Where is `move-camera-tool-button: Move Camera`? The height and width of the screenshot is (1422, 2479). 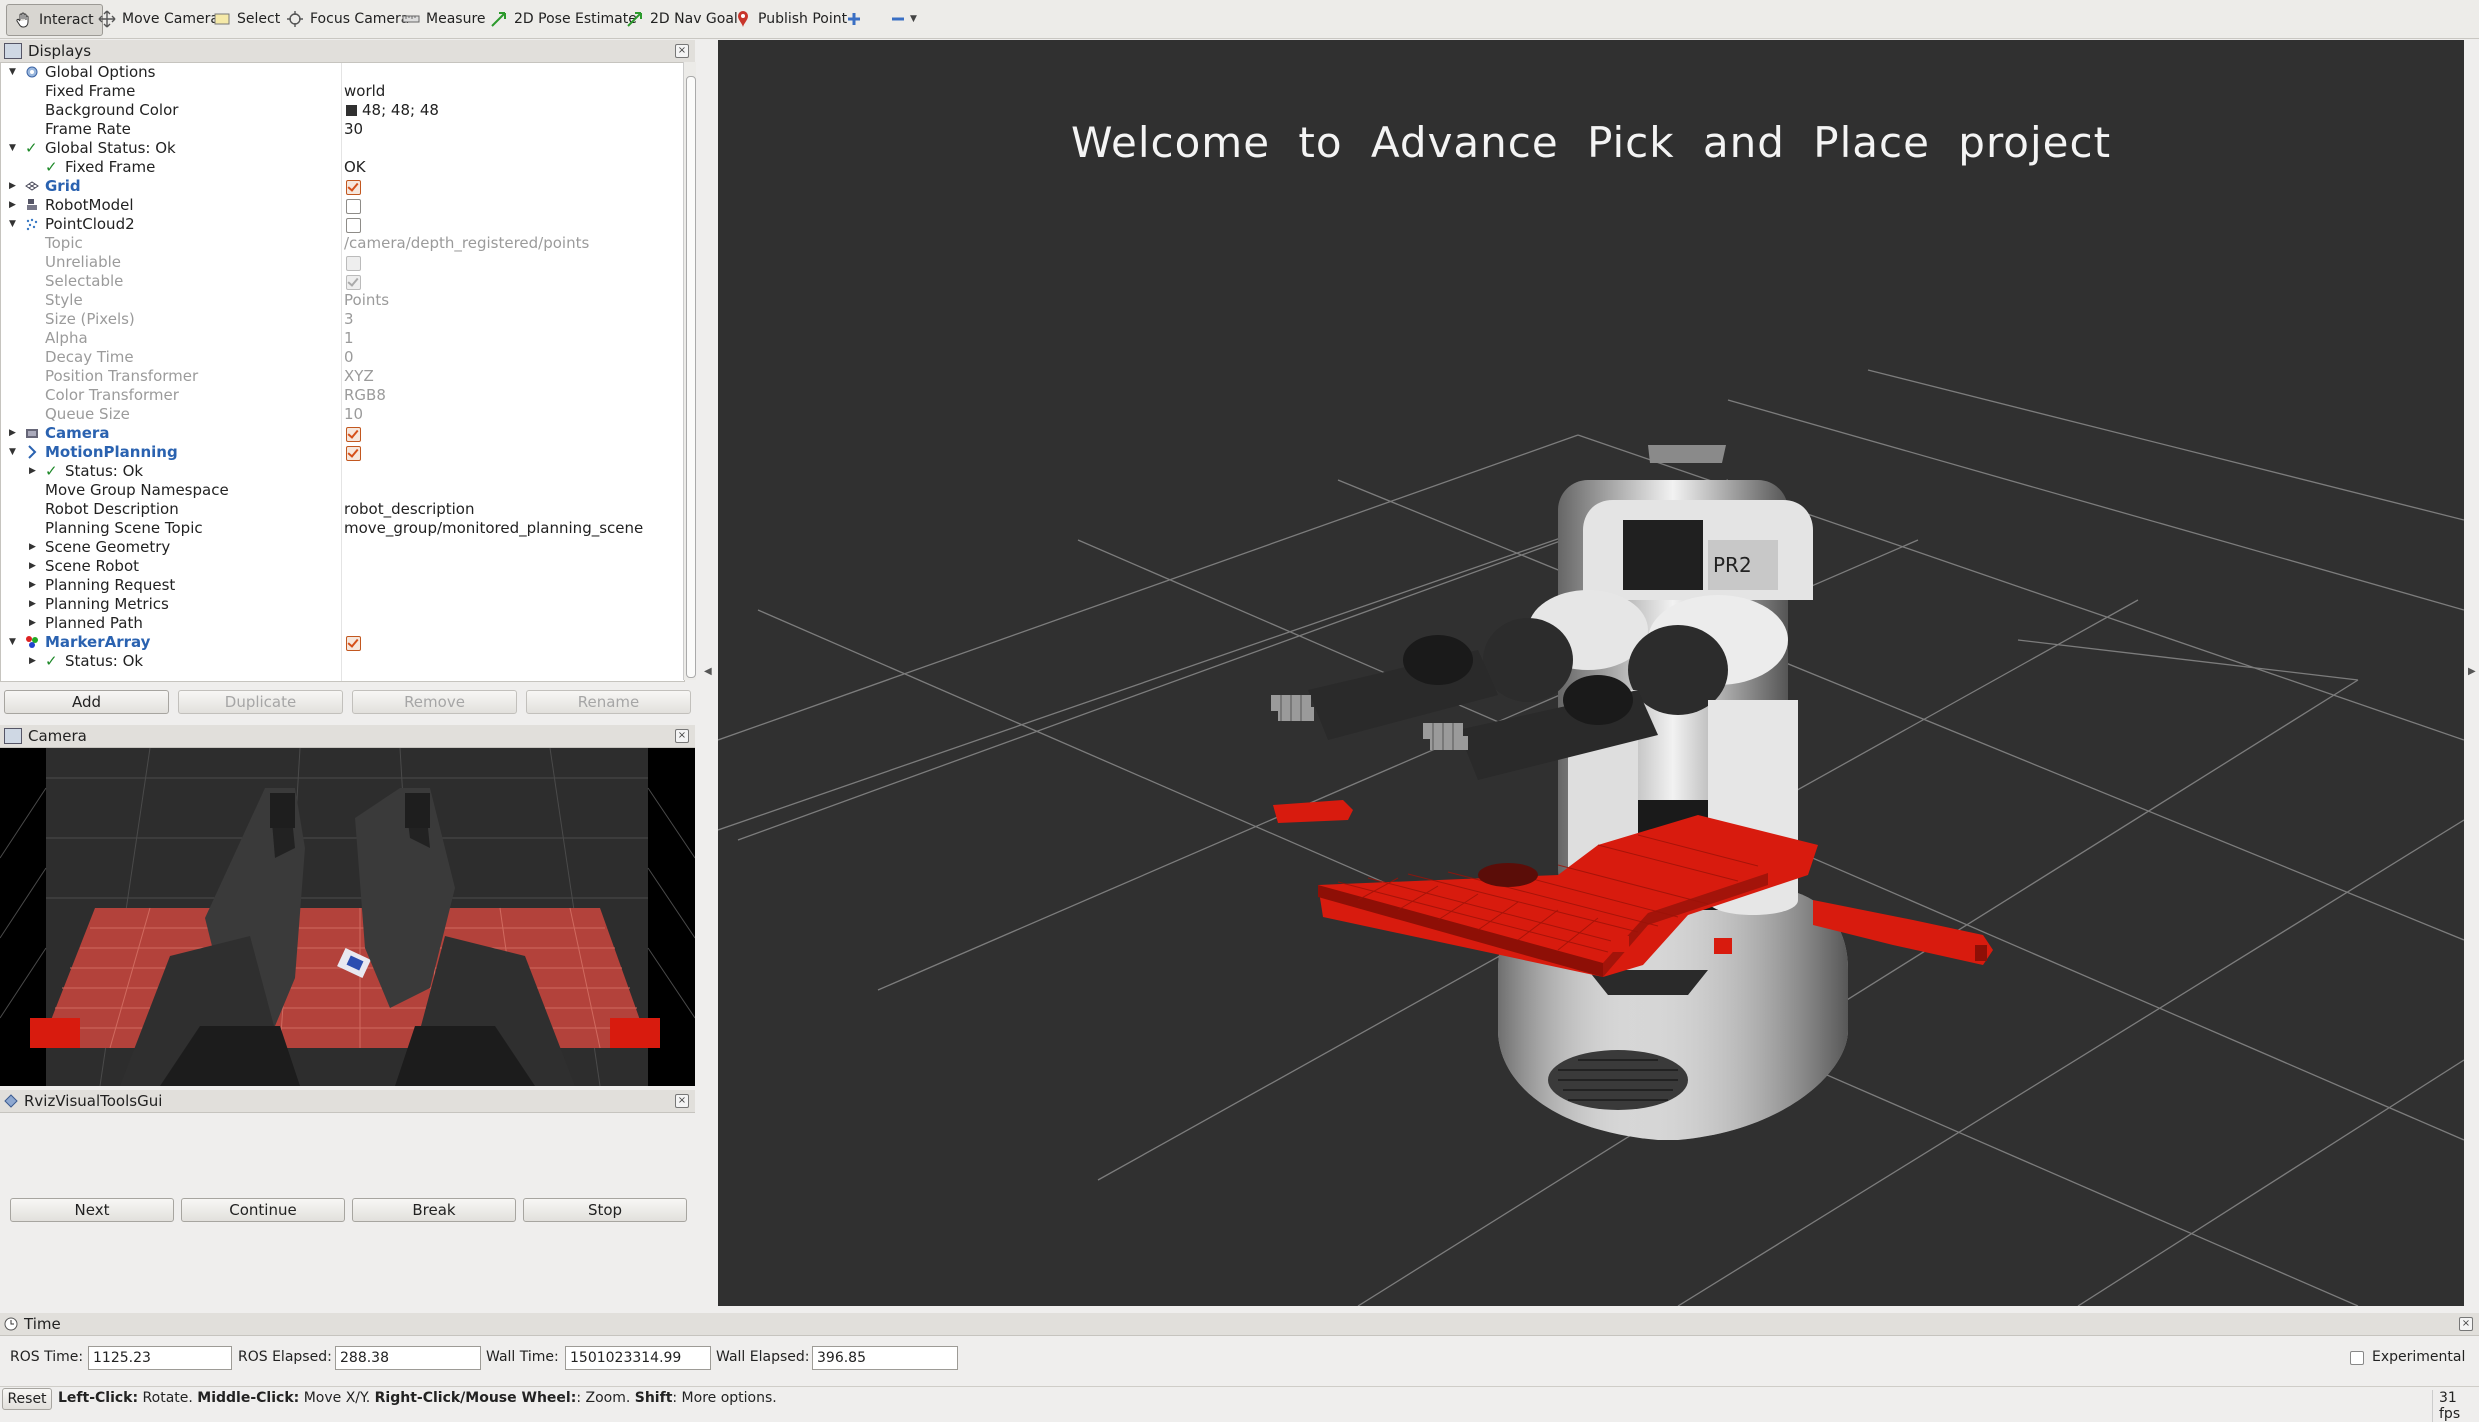 move-camera-tool-button: Move Camera is located at coordinates (158, 19).